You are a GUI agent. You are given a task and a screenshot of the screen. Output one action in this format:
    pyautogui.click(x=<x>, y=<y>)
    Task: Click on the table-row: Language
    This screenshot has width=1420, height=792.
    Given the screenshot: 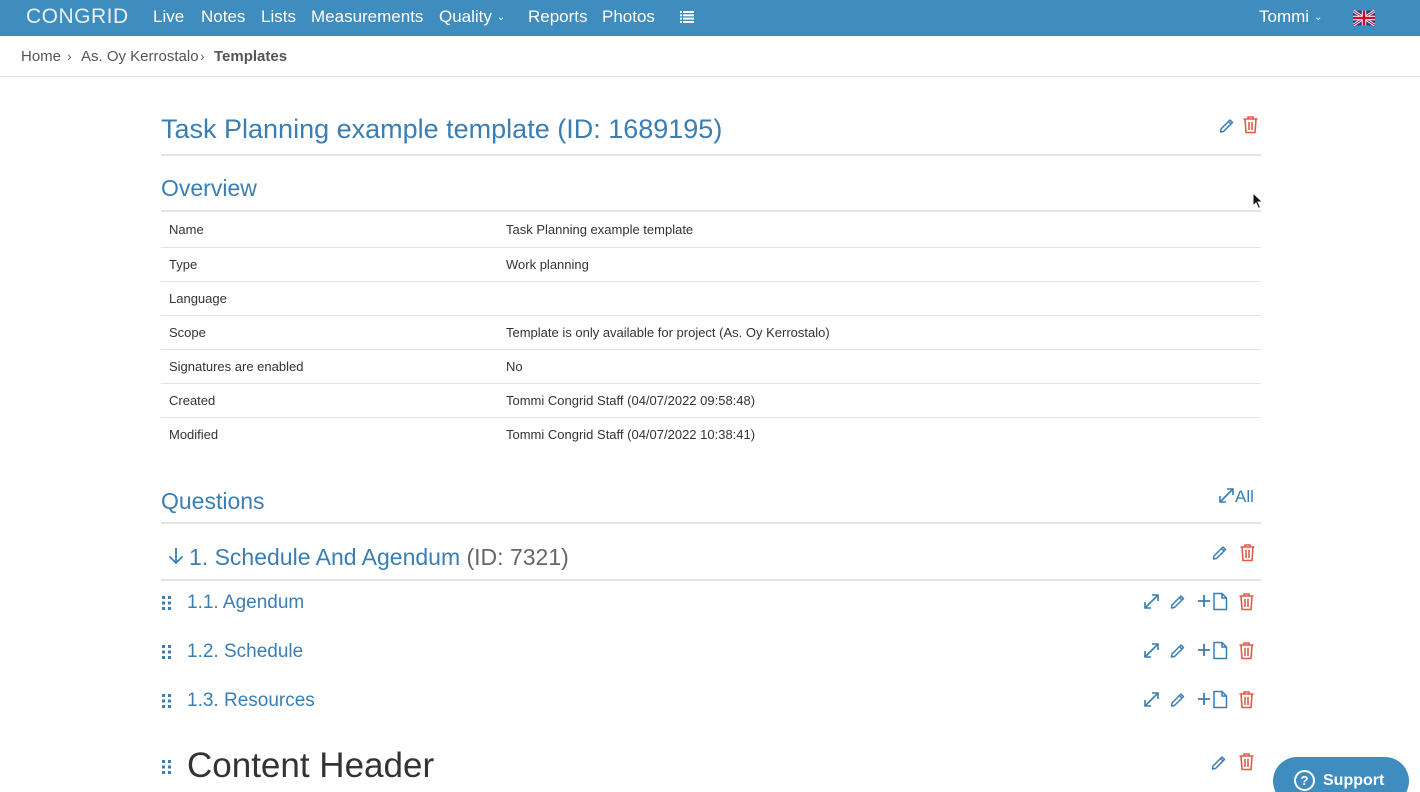 What is the action you would take?
    pyautogui.click(x=711, y=298)
    